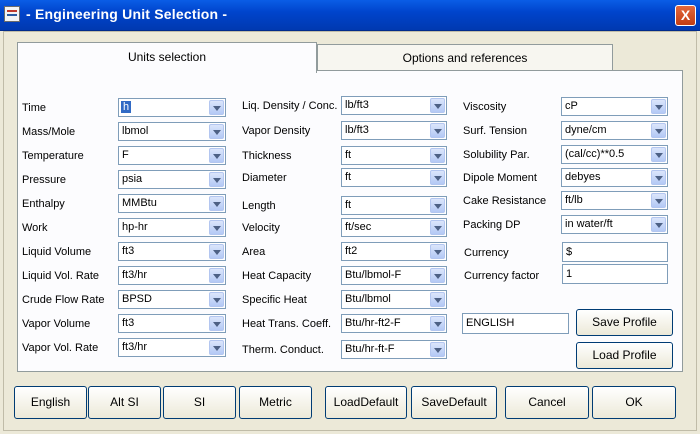 The width and height of the screenshot is (700, 434). I want to click on work-label: Work, so click(35, 228).